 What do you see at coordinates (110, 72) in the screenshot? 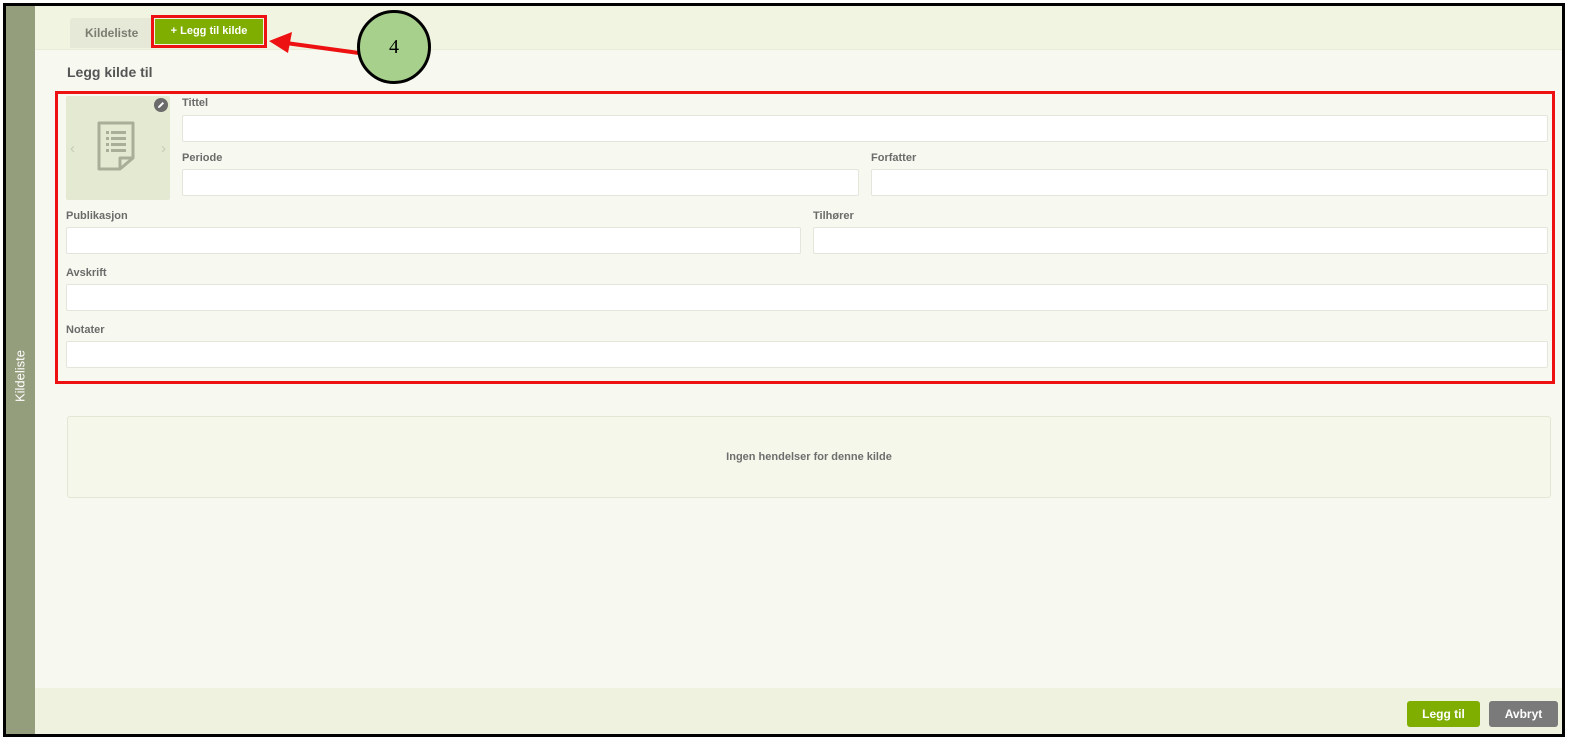
I see `page-title: Legg kilde til` at bounding box center [110, 72].